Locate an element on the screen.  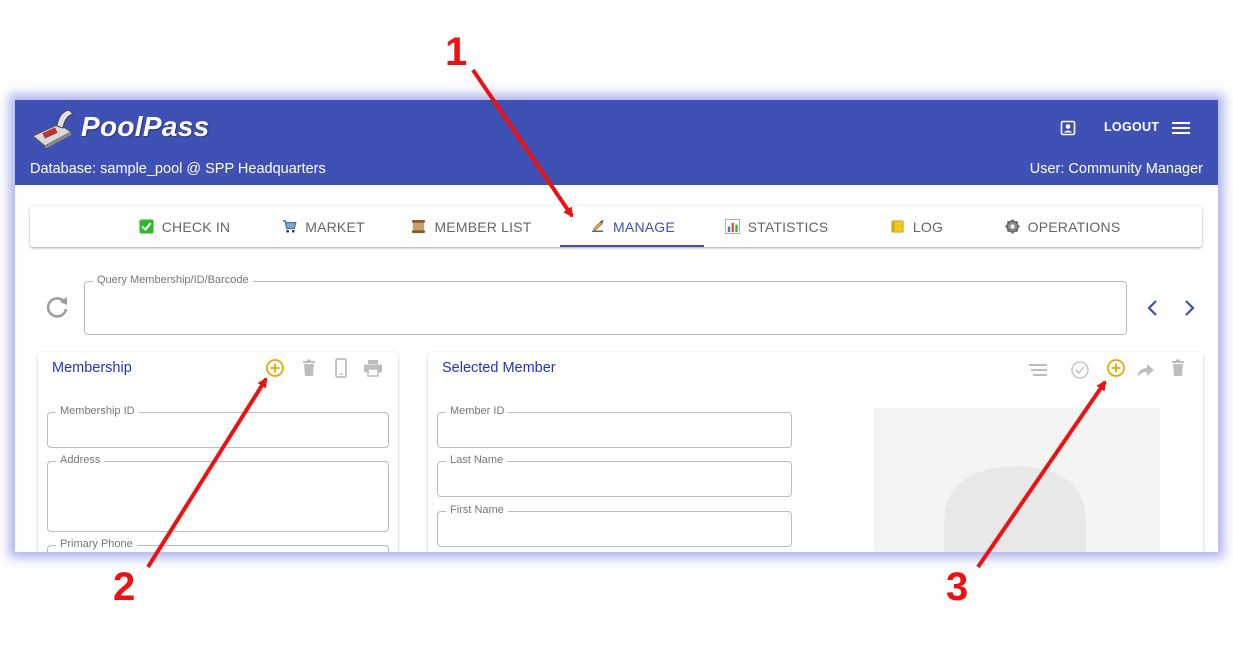
tab-market: MARKET is located at coordinates (323, 226).